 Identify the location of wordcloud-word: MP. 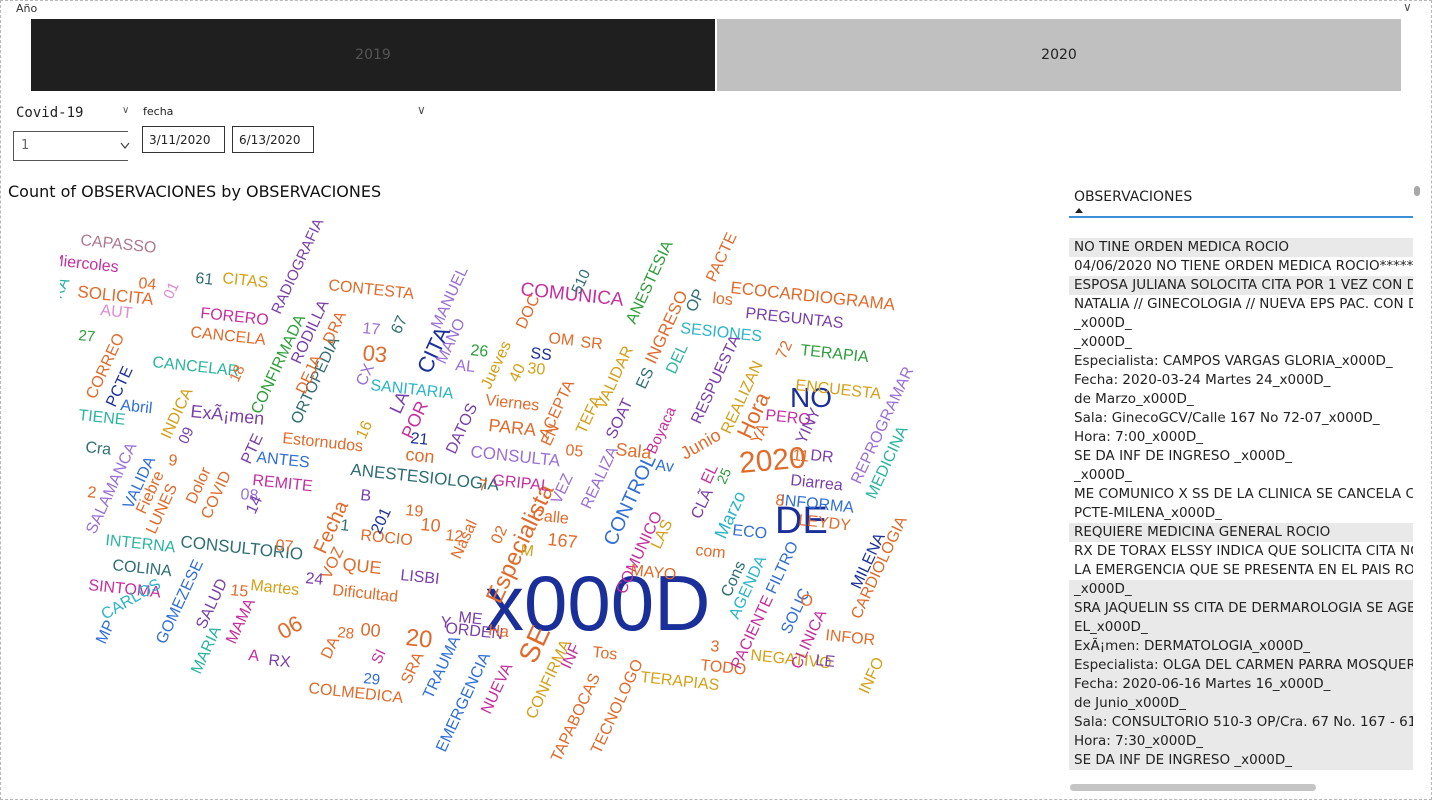
(106, 632).